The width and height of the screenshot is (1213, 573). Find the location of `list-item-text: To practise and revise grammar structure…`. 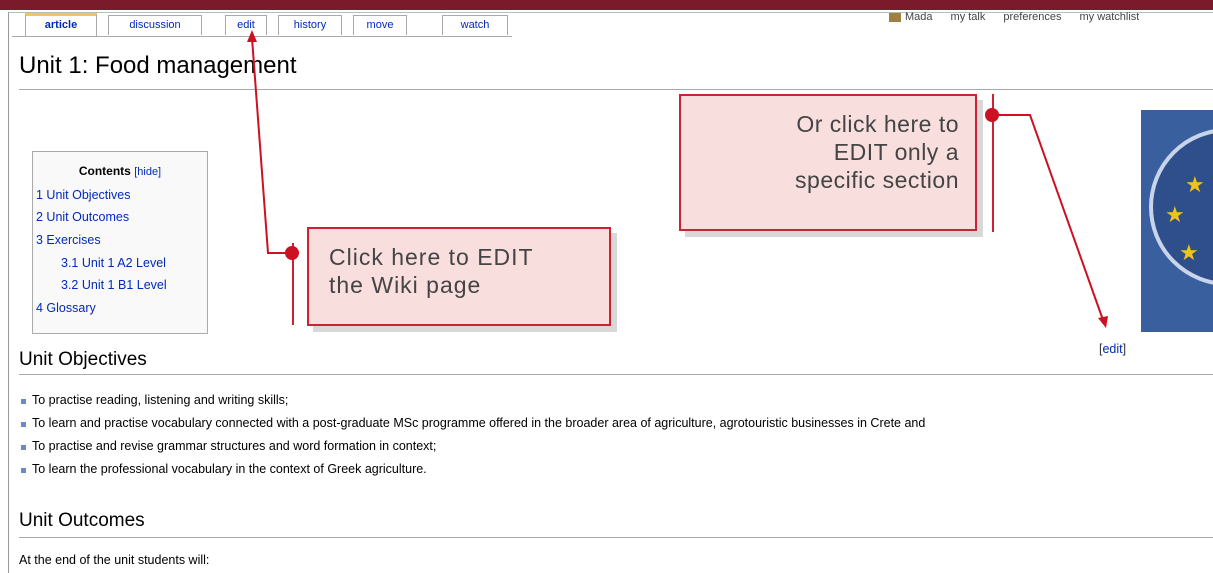

list-item-text: To practise and revise grammar structure… is located at coordinates (234, 446).